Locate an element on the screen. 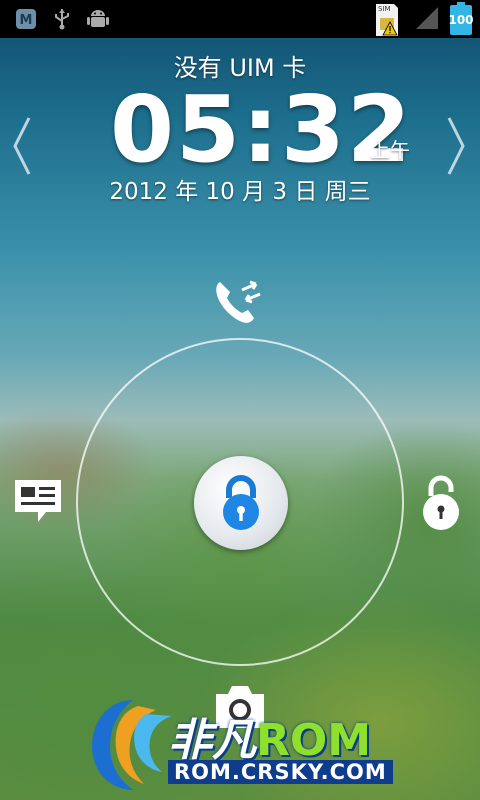 This screenshot has width=480, height=800. watermark: 非凡ROM ROM.CRSKY.COM is located at coordinates (248, 744).